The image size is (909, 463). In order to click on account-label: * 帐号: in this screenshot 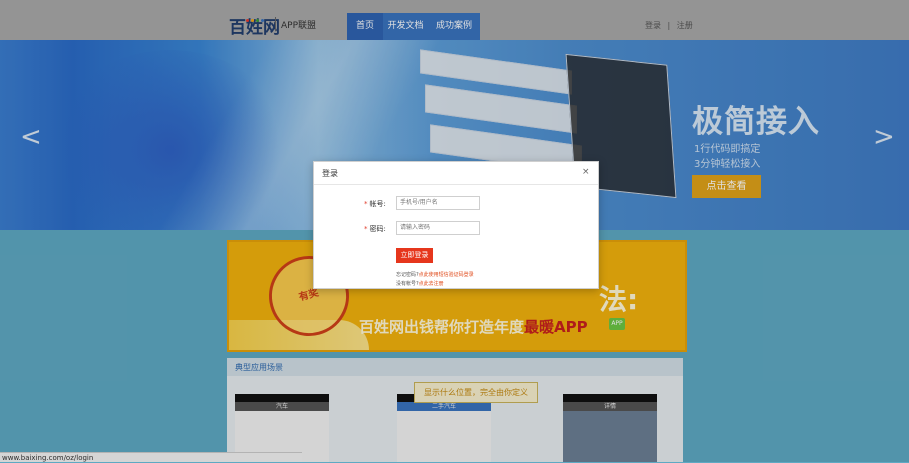, I will do `click(375, 204)`.